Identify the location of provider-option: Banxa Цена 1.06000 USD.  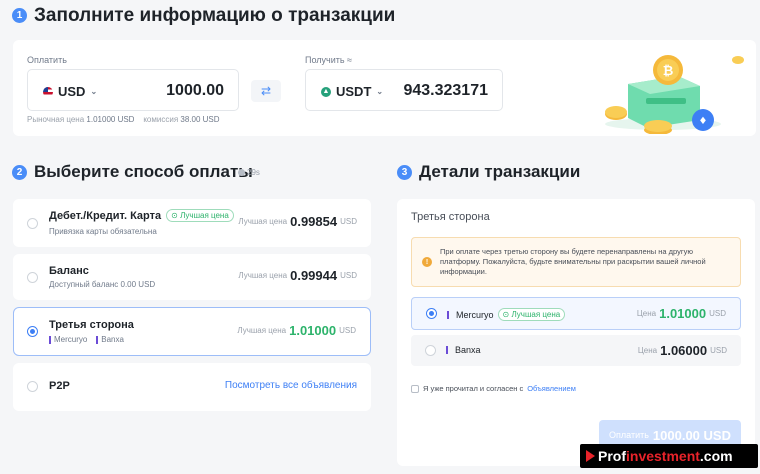
(576, 350).